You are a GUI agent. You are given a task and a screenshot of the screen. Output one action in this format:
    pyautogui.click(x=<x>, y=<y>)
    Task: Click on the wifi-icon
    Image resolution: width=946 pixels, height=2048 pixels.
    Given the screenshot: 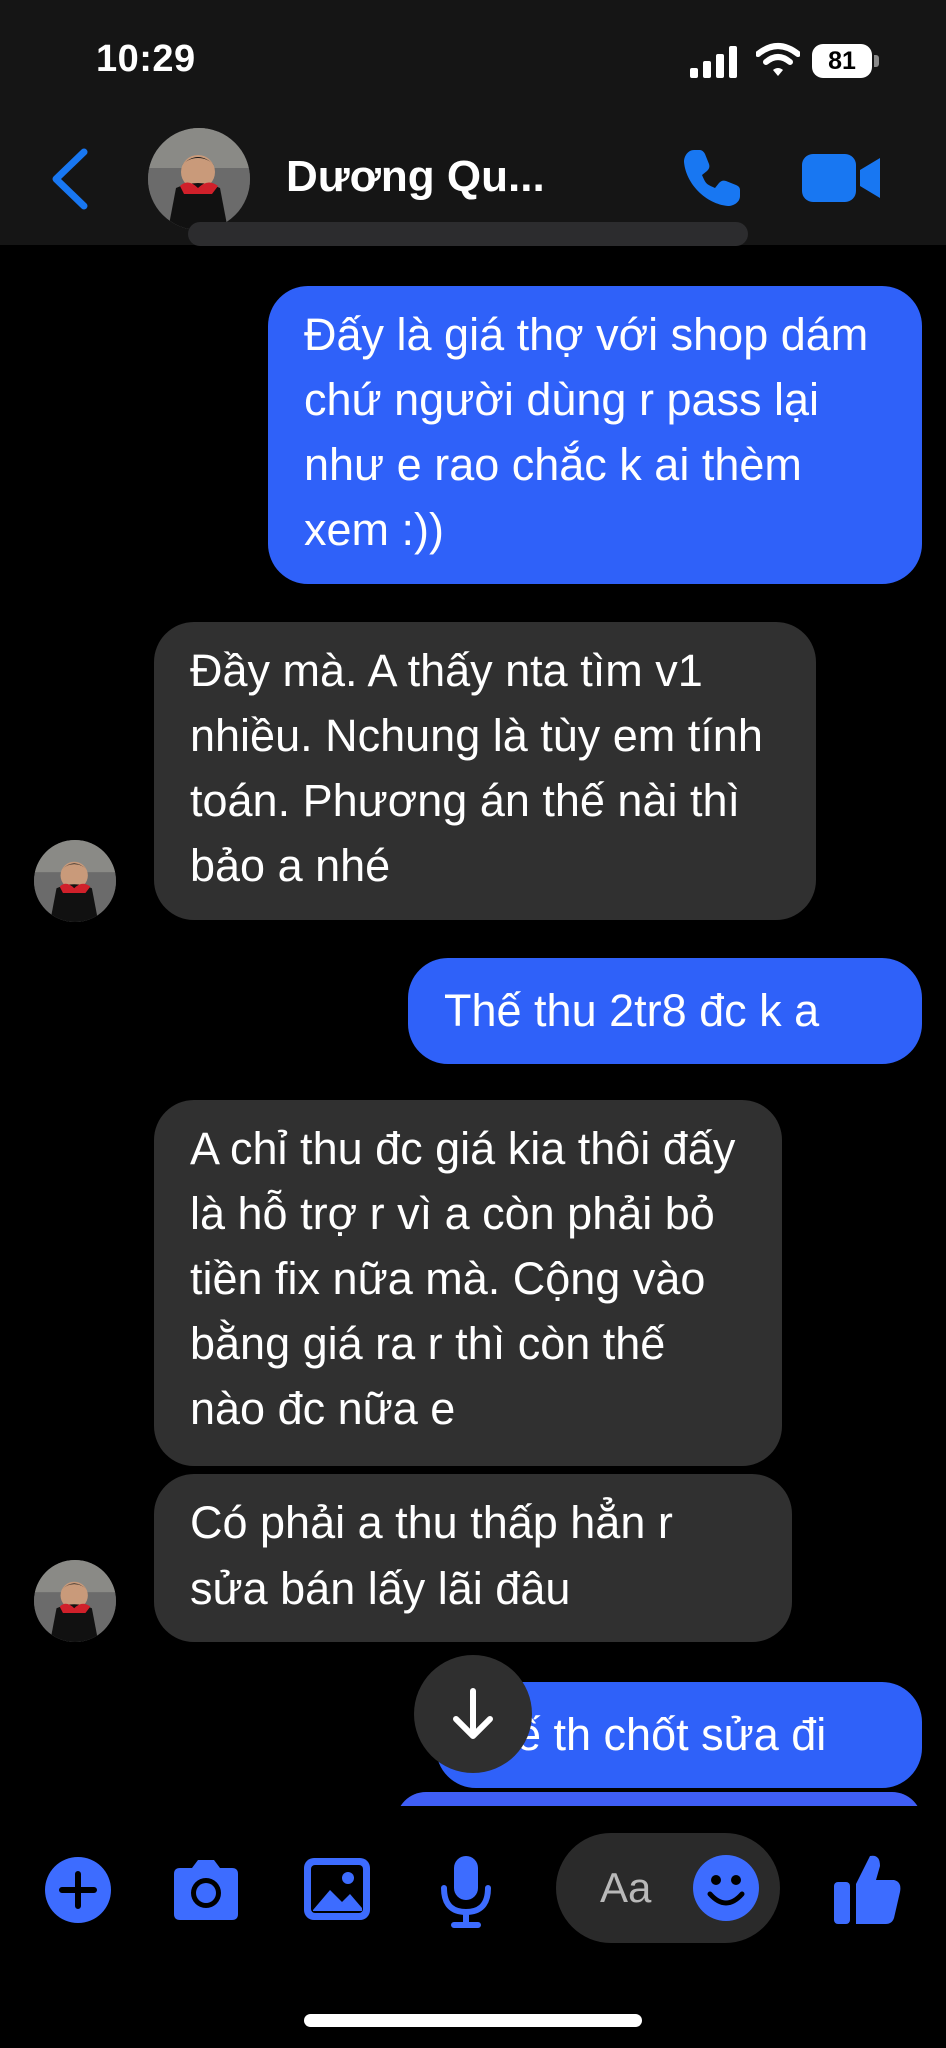 What is the action you would take?
    pyautogui.click(x=778, y=59)
    